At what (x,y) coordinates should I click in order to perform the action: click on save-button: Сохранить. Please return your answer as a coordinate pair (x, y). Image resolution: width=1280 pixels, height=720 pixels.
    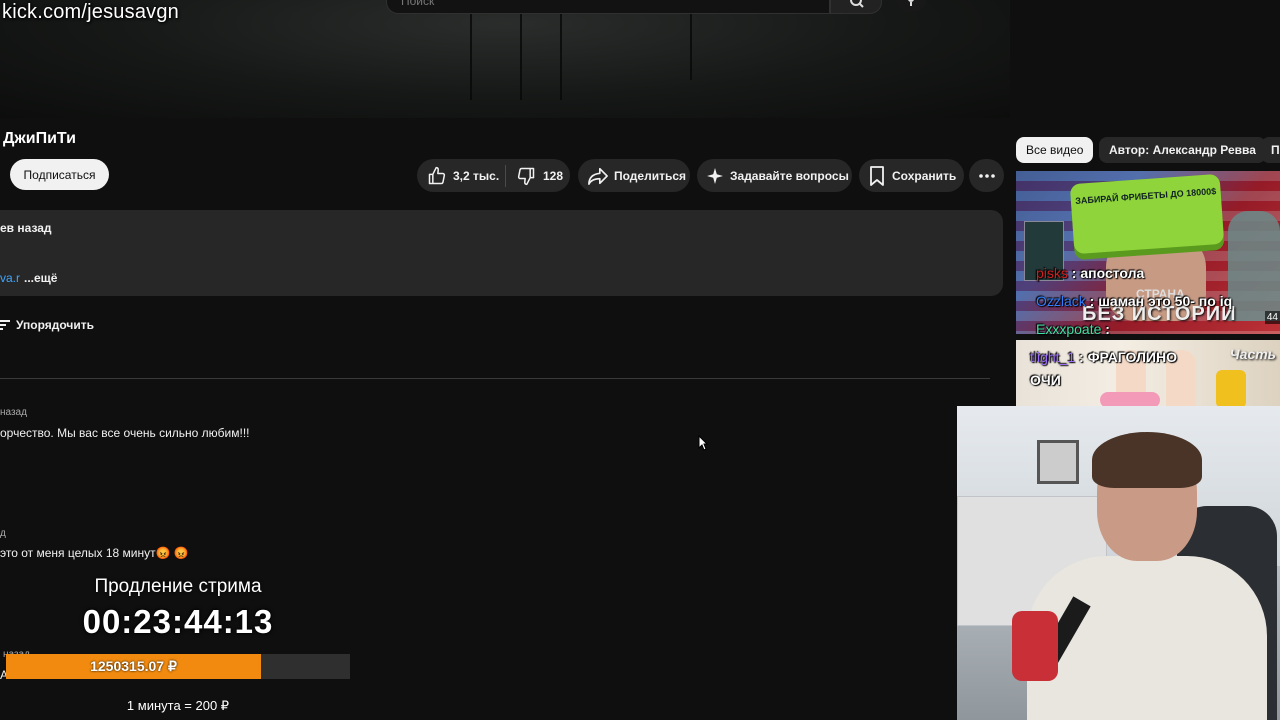
    Looking at the image, I should click on (911, 175).